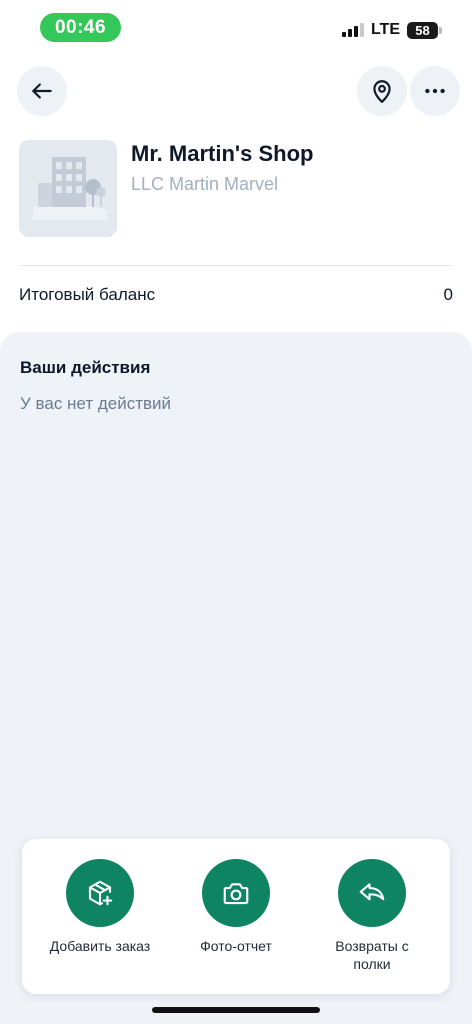  Describe the element at coordinates (236, 265) in the screenshot. I see `divider` at that location.